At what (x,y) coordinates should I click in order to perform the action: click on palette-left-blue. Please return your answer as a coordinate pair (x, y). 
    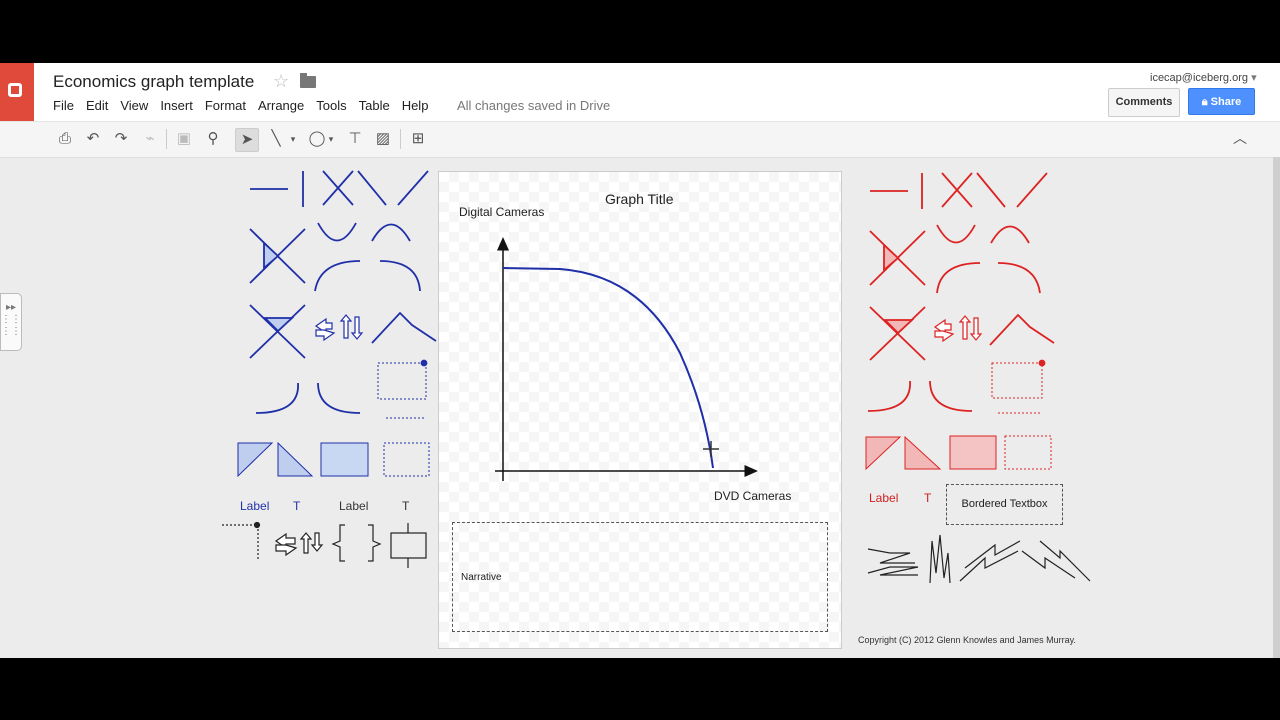
    Looking at the image, I should click on (337, 324).